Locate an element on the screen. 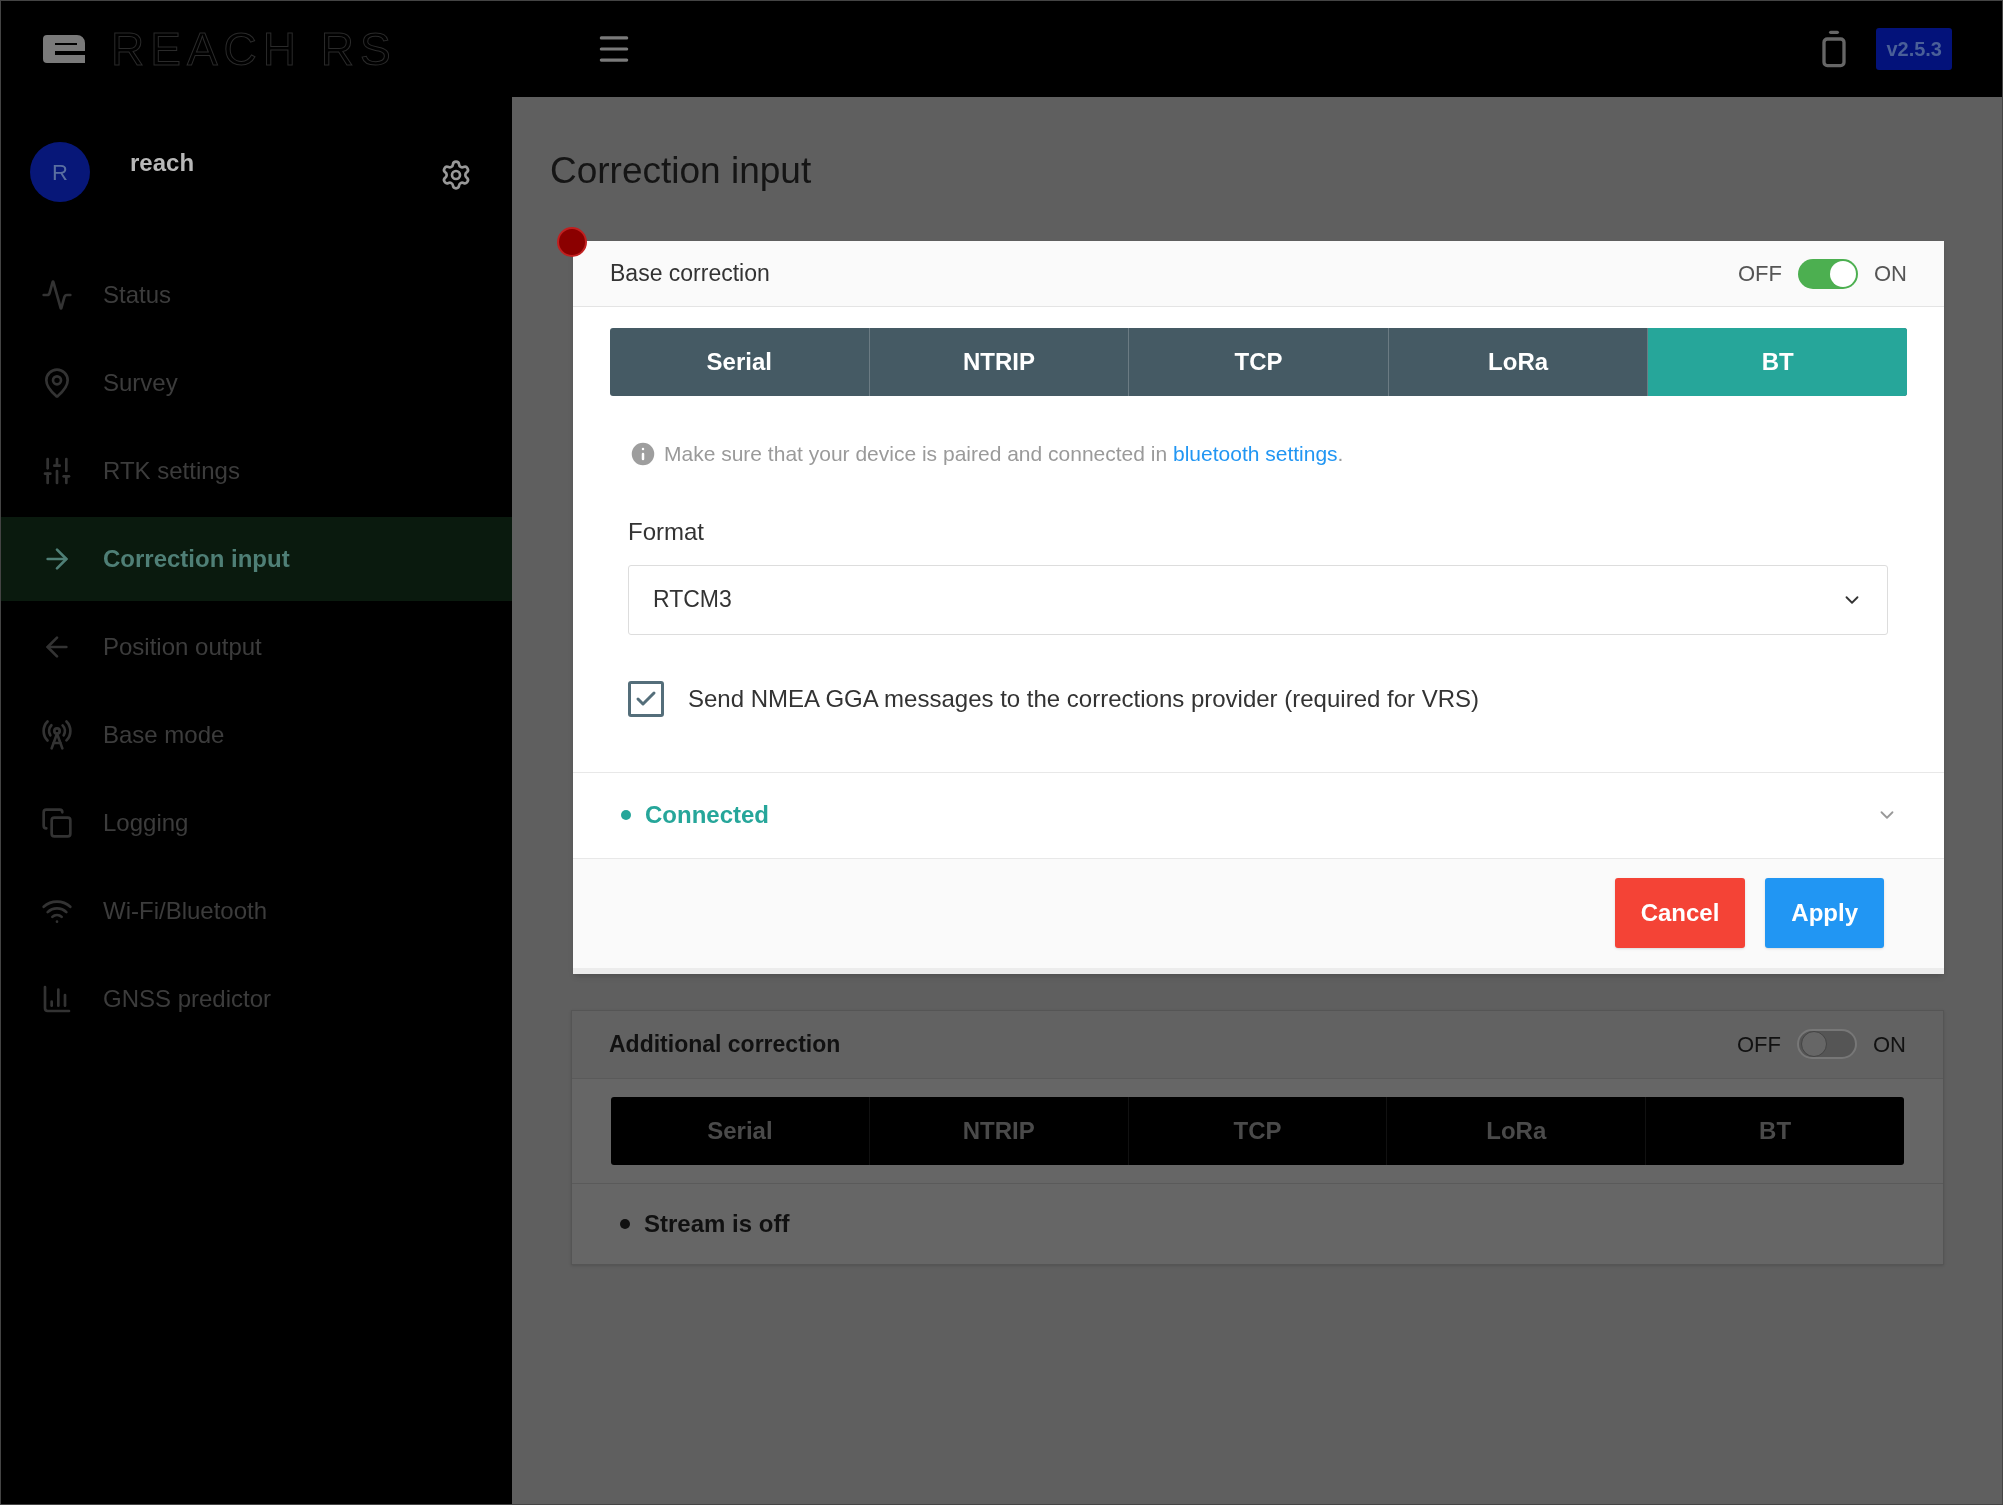 This screenshot has width=2003, height=1505. cancel-button: Cancel is located at coordinates (1680, 913).